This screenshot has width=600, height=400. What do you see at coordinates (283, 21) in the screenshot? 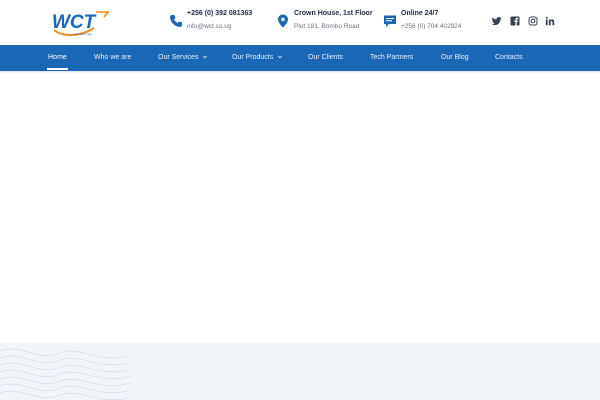
I see `location-pin-icon` at bounding box center [283, 21].